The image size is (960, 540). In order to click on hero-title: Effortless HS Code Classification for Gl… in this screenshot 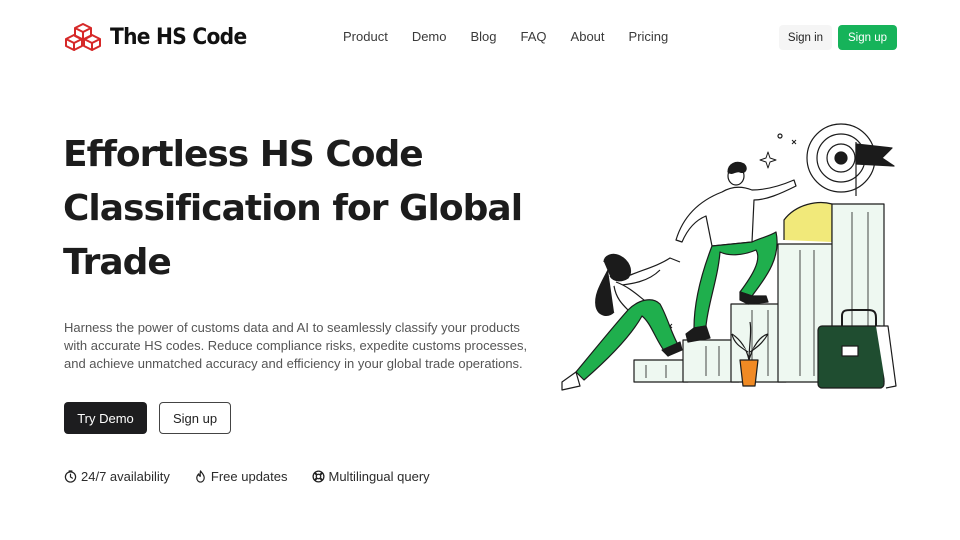, I will do `click(293, 208)`.